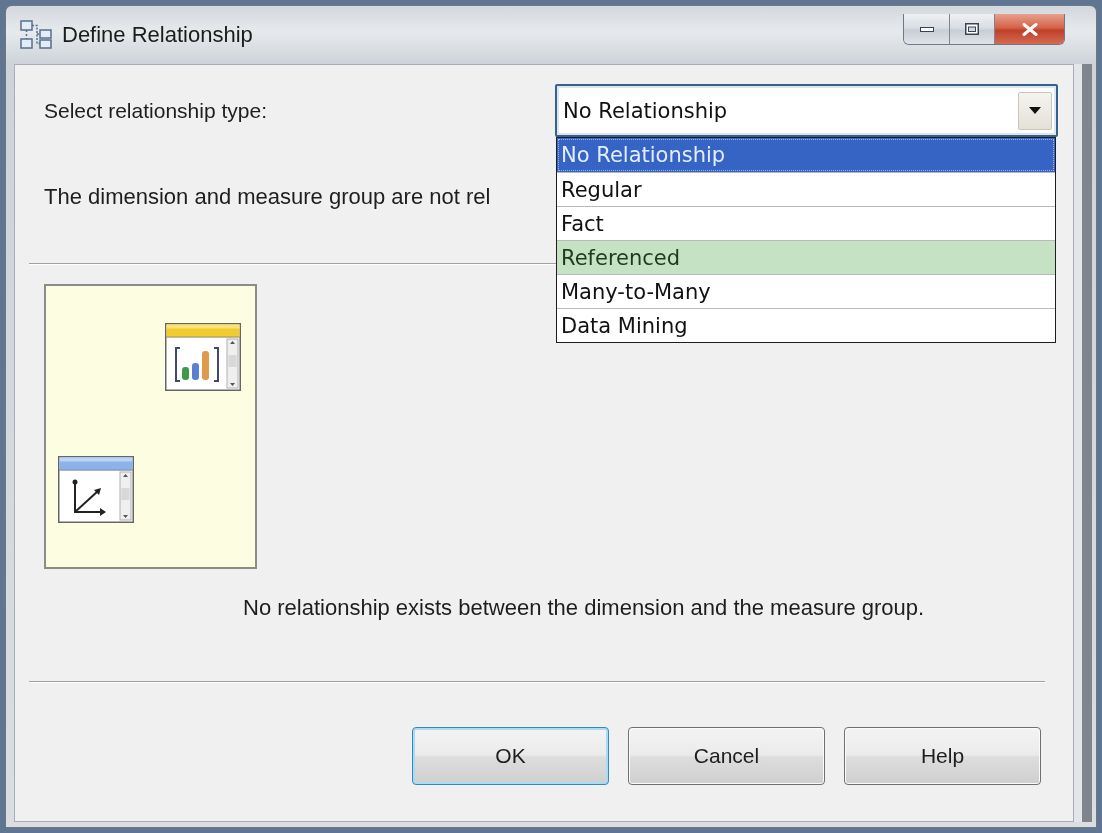  I want to click on caret-down-icon, so click(1035, 110).